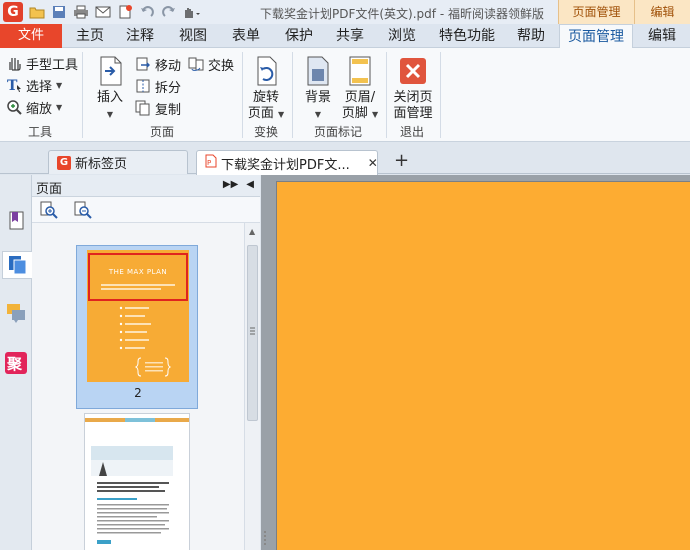  I want to click on menu-bar: 文件 主页 注释 视图 表单 保护 共享 浏览 特色功能 帮助 页面管理 编辑, so click(345, 36).